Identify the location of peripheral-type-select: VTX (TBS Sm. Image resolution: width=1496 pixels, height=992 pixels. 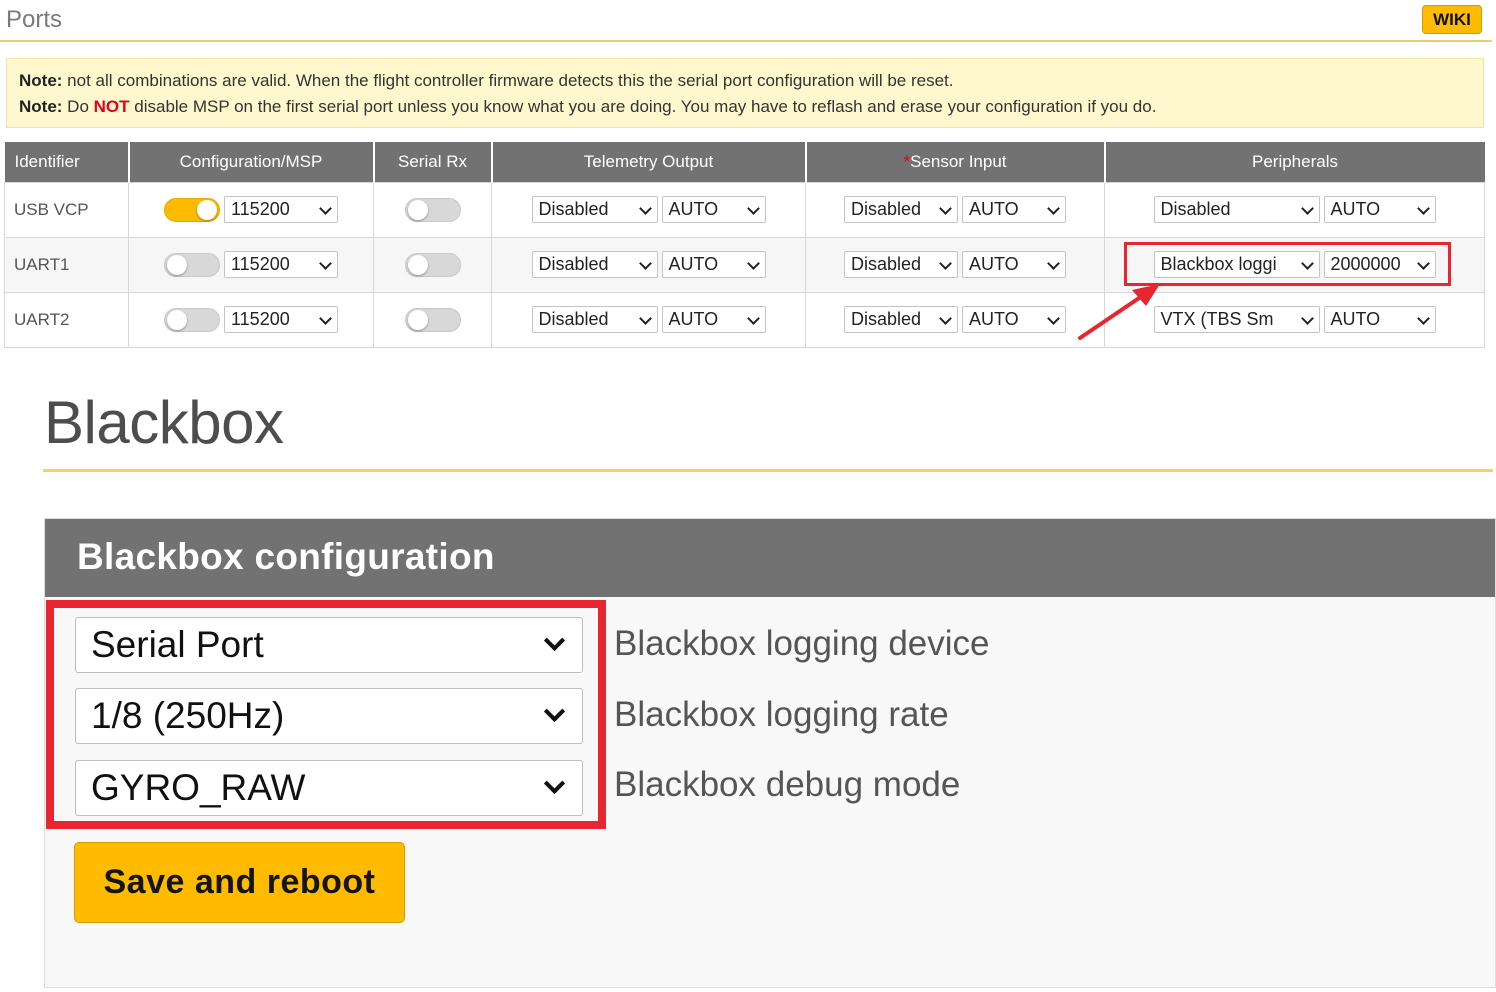
(1236, 319).